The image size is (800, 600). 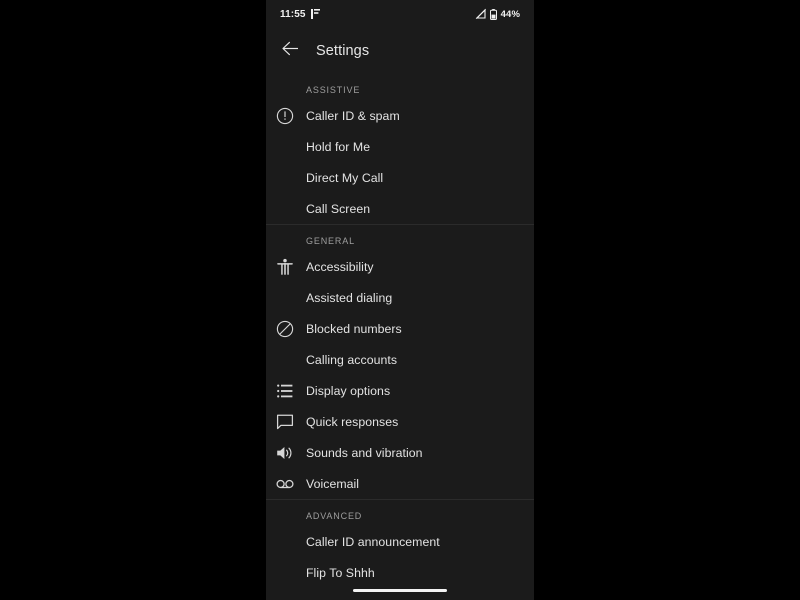 I want to click on settings-row: Accessibility, so click(x=400, y=266).